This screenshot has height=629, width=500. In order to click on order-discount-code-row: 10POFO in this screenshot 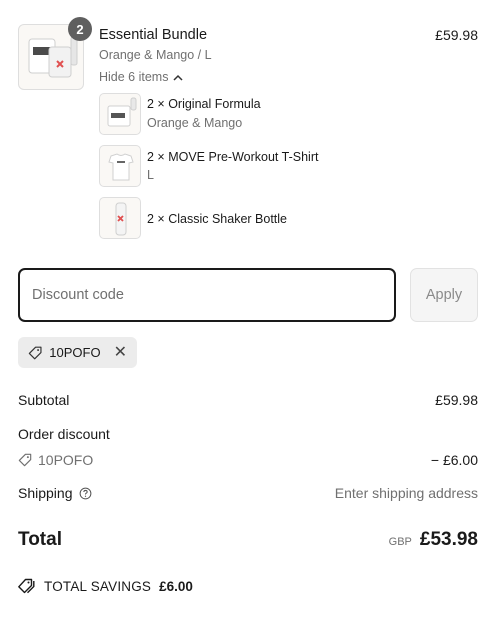, I will do `click(55, 460)`.